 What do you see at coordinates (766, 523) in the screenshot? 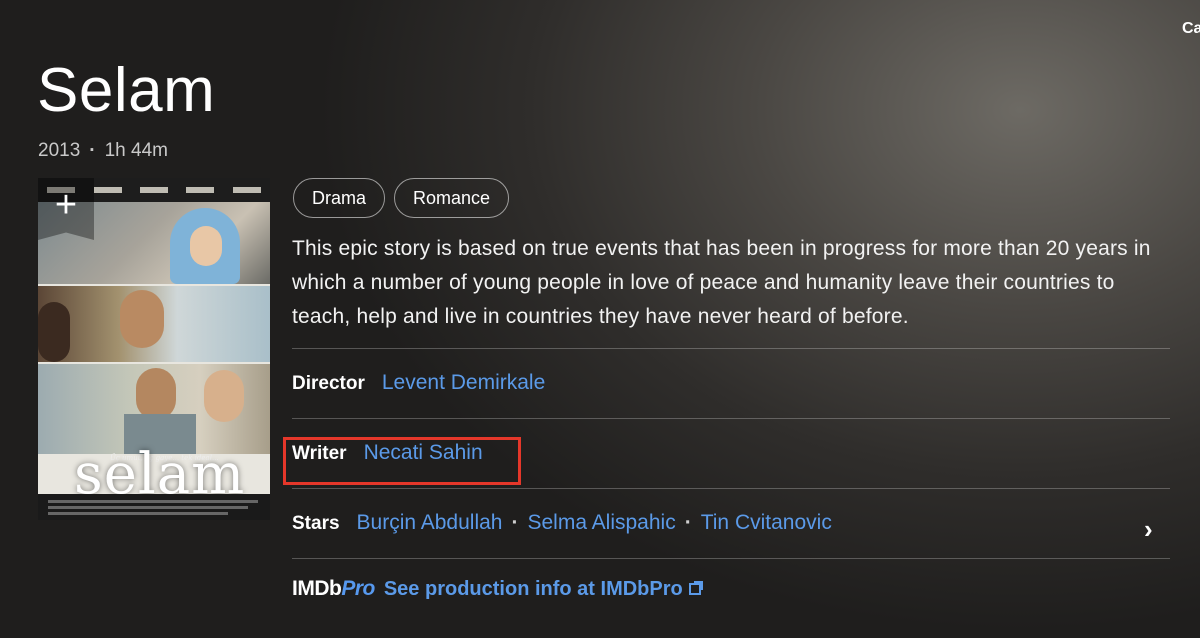
I see `star-link: Tin Cvitanovic` at bounding box center [766, 523].